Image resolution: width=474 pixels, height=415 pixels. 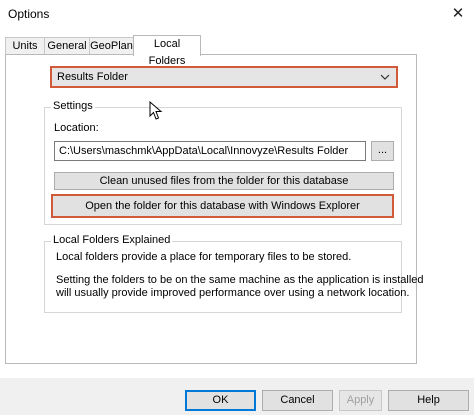 What do you see at coordinates (156, 110) in the screenshot?
I see `mouse-pointer-icon` at bounding box center [156, 110].